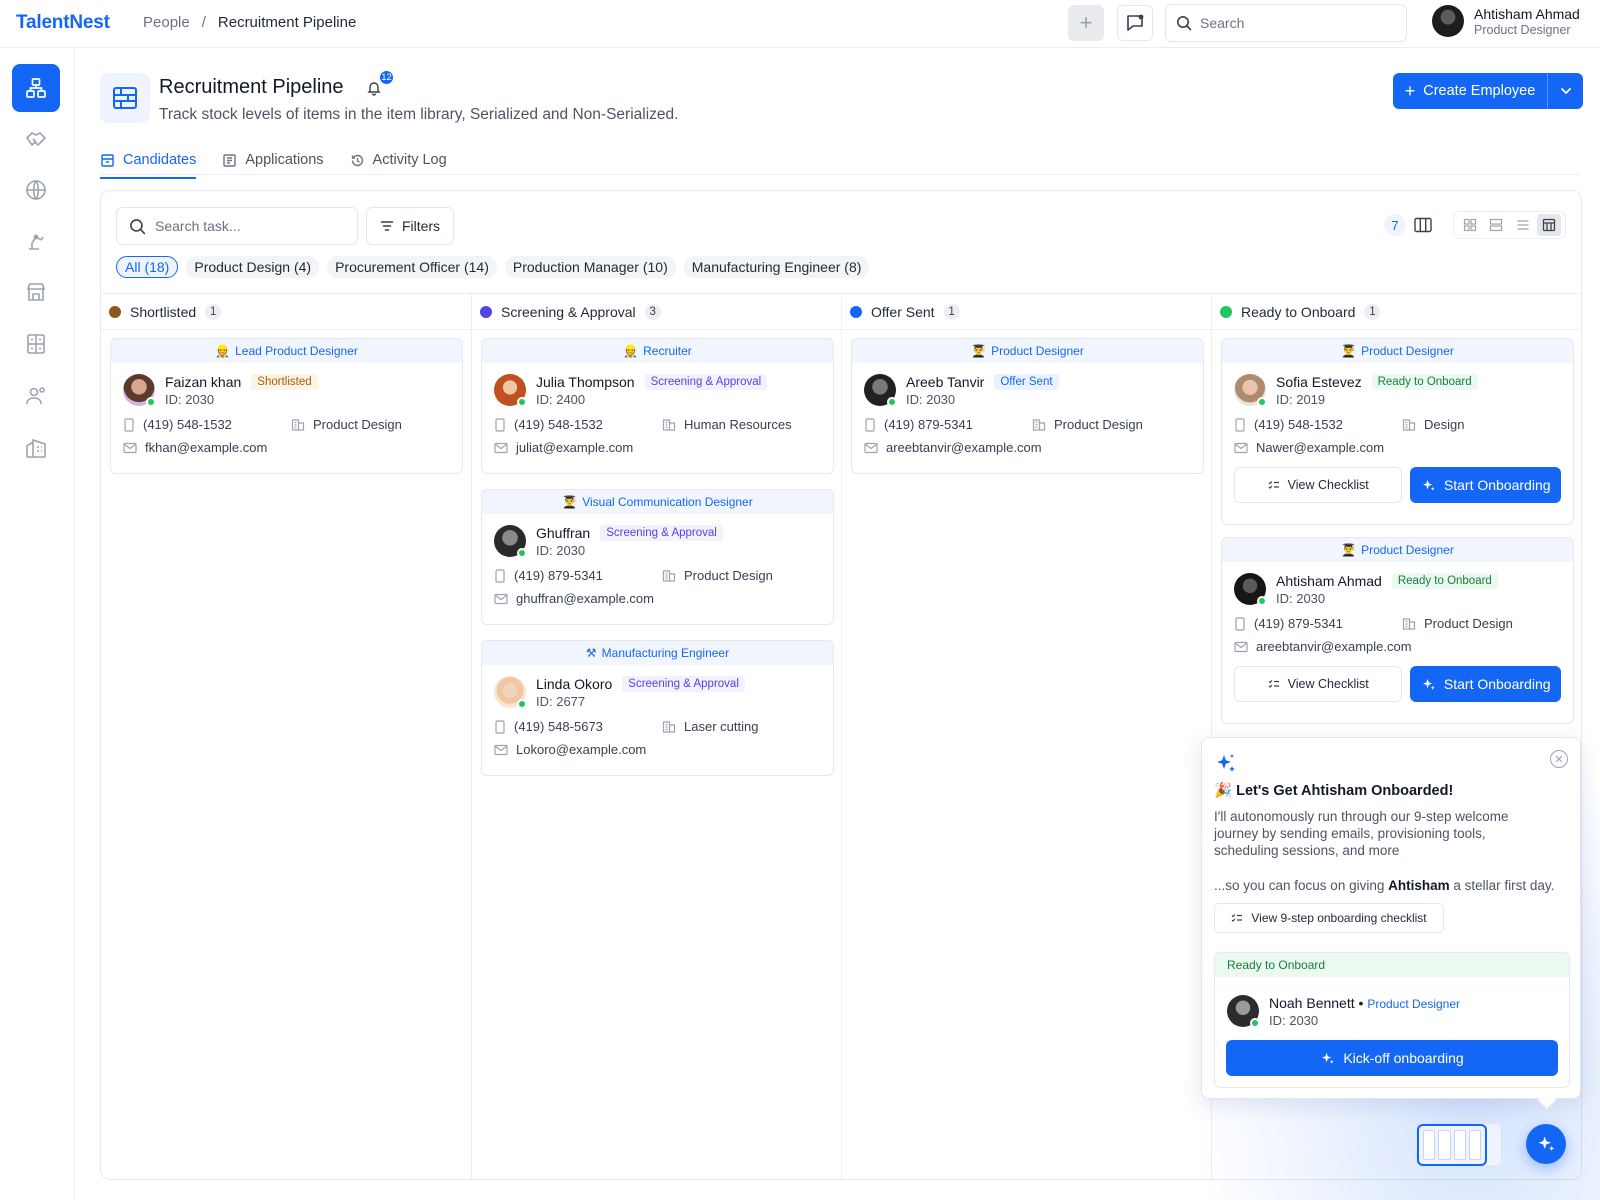 This screenshot has height=1200, width=1600. What do you see at coordinates (585, 382) in the screenshot?
I see `candidate-name: Julia Thompson` at bounding box center [585, 382].